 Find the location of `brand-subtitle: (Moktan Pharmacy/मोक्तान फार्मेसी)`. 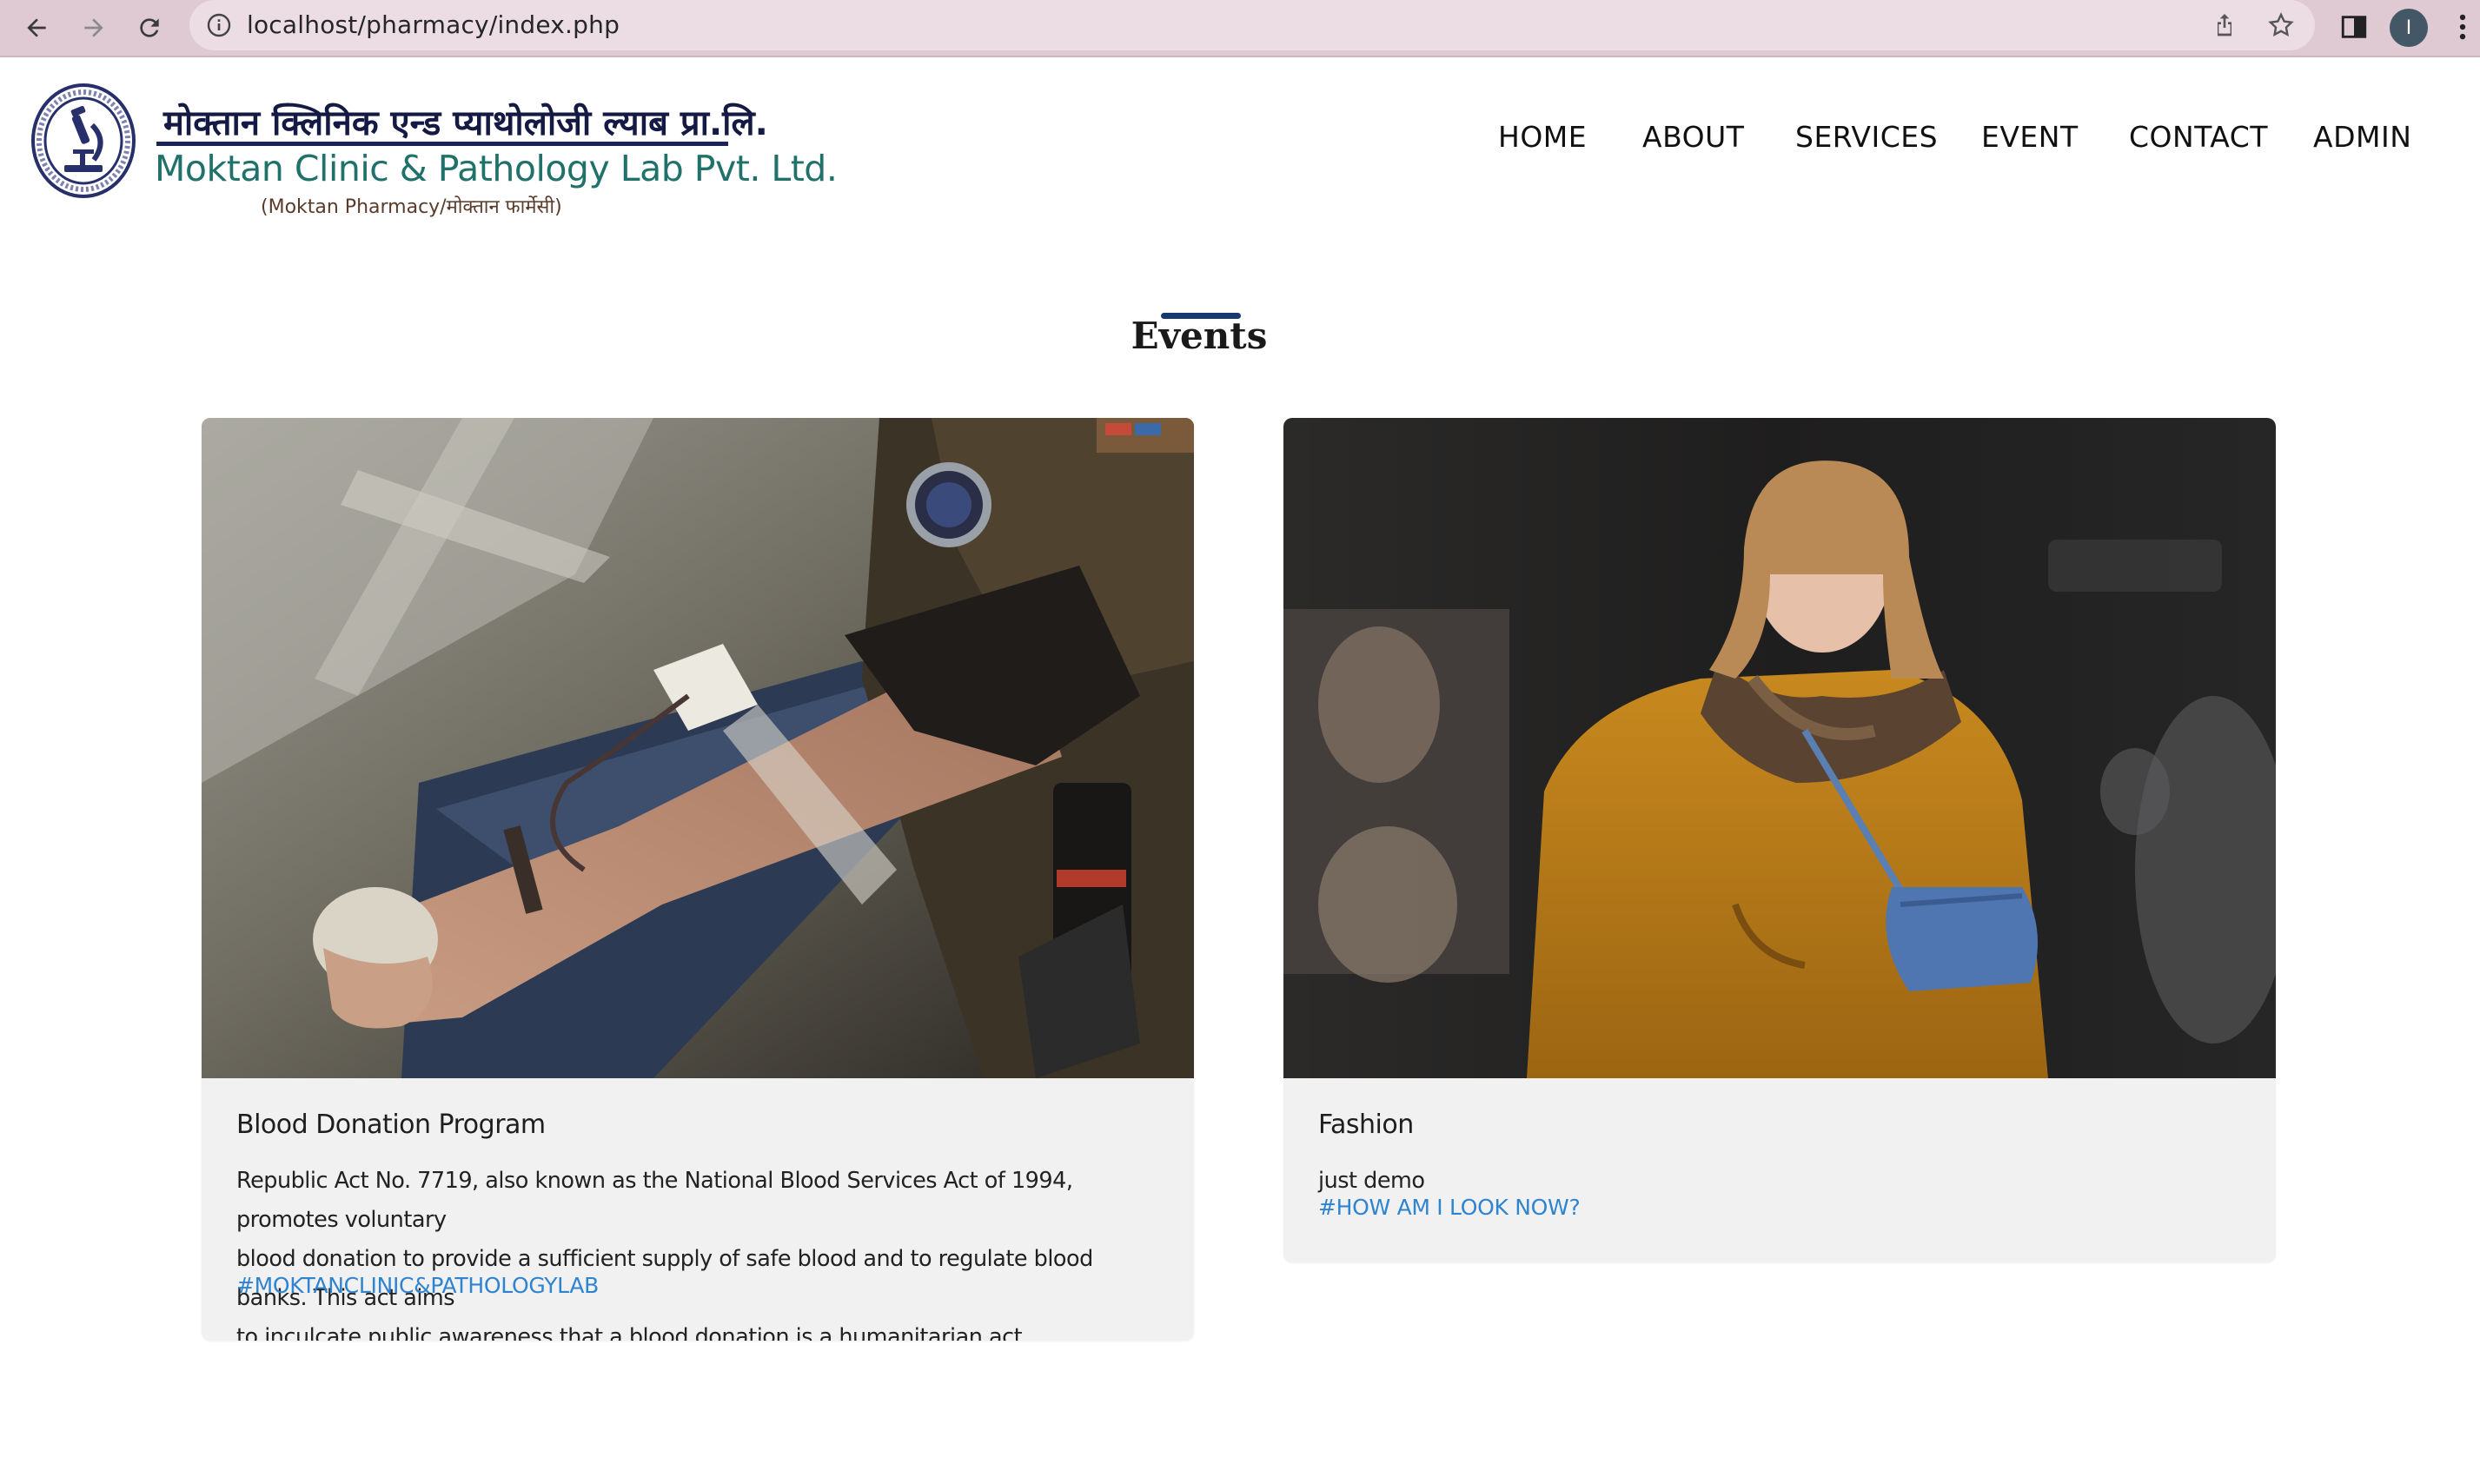

brand-subtitle: (Moktan Pharmacy/मोक्तान फार्मेसी) is located at coordinates (411, 207).